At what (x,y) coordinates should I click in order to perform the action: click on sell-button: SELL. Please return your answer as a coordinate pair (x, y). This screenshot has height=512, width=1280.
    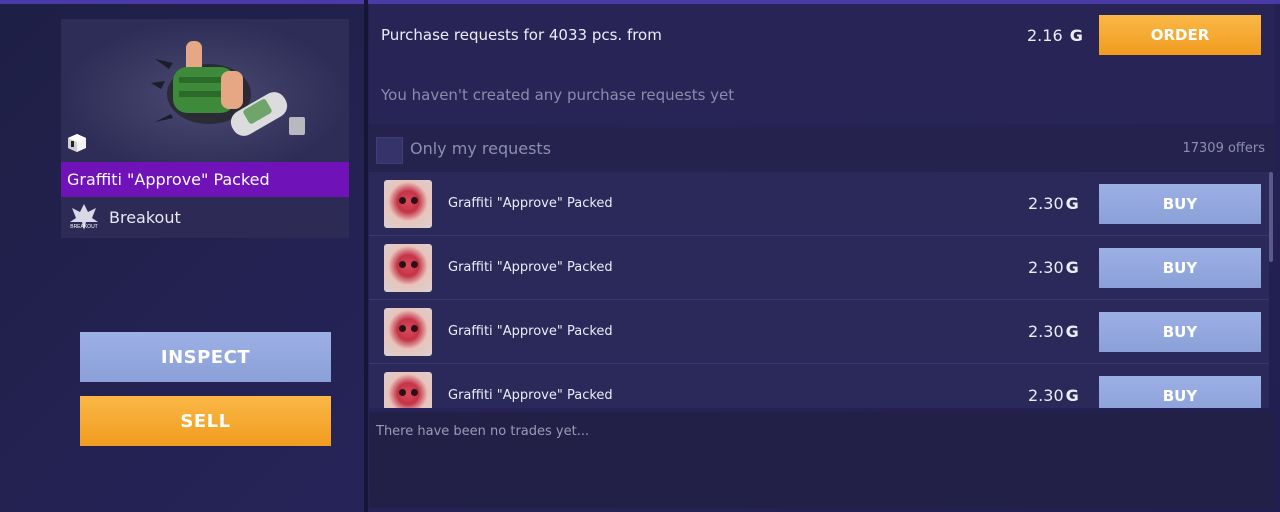
    Looking at the image, I should click on (205, 421).